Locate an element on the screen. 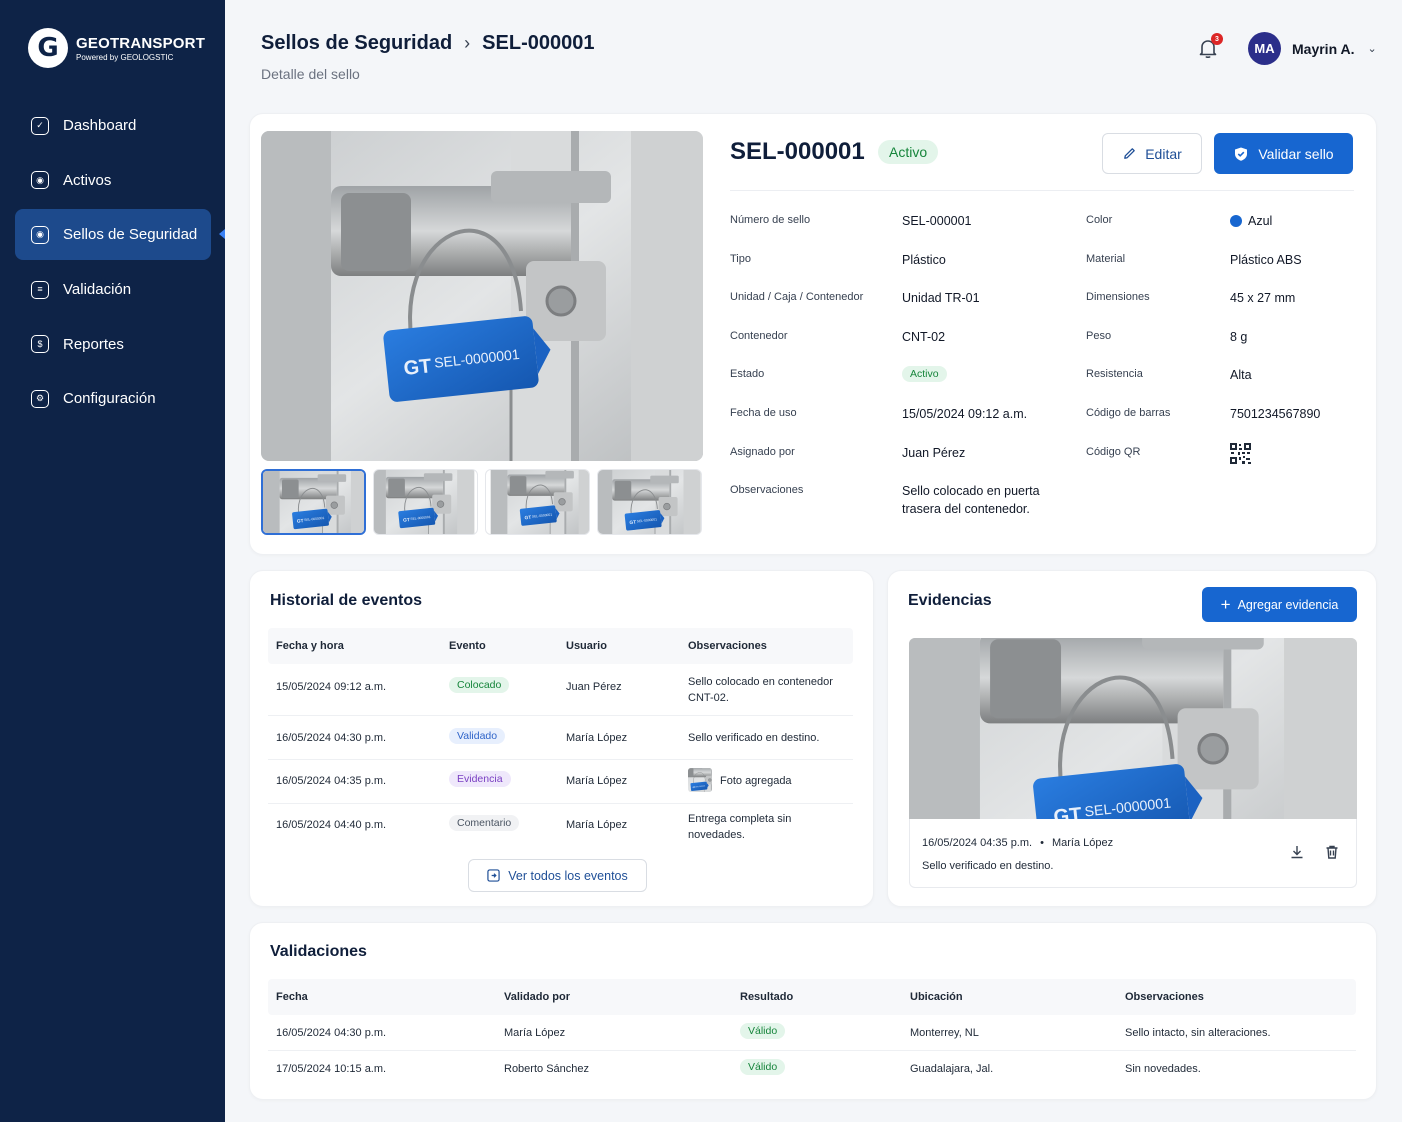  event-badge: Evidencia is located at coordinates (480, 779).